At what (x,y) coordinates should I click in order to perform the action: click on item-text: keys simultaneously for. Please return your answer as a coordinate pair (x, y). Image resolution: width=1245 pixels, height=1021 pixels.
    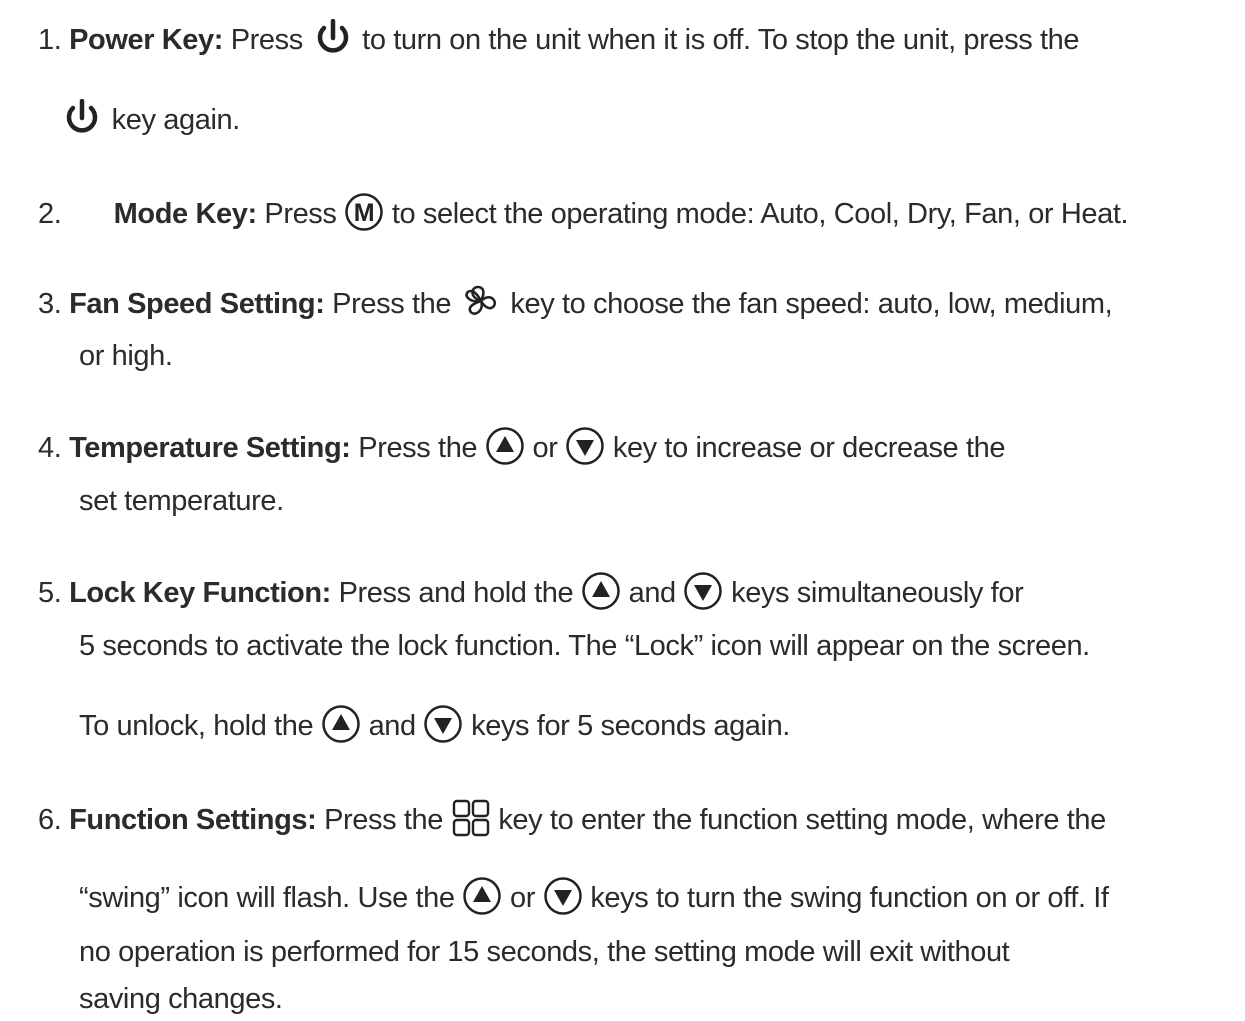
    Looking at the image, I should click on (877, 593).